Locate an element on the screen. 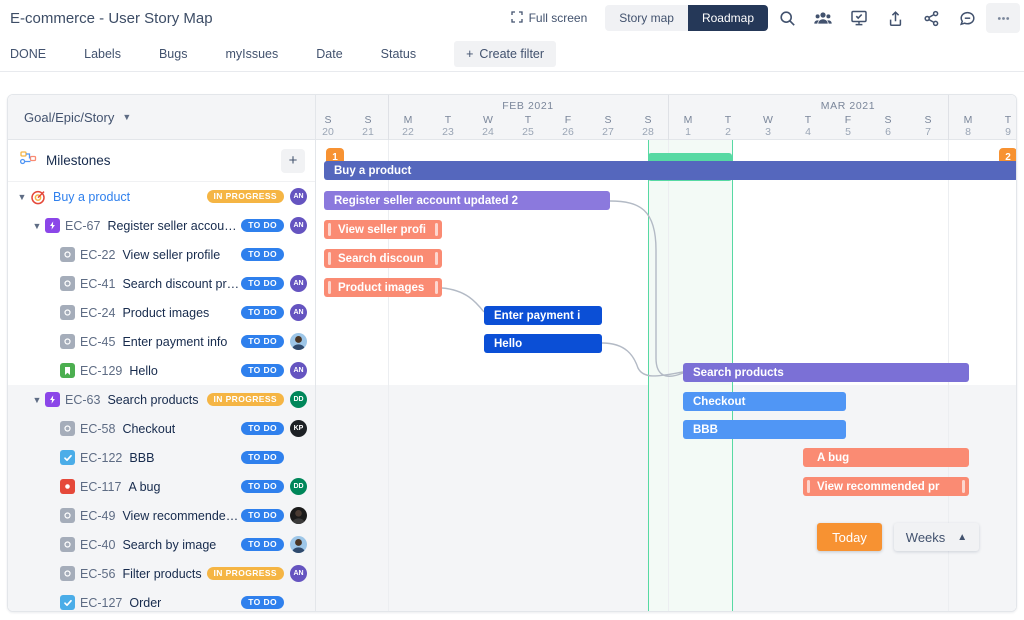 The height and width of the screenshot is (620, 1024). filter-labels: Labels is located at coordinates (102, 54).